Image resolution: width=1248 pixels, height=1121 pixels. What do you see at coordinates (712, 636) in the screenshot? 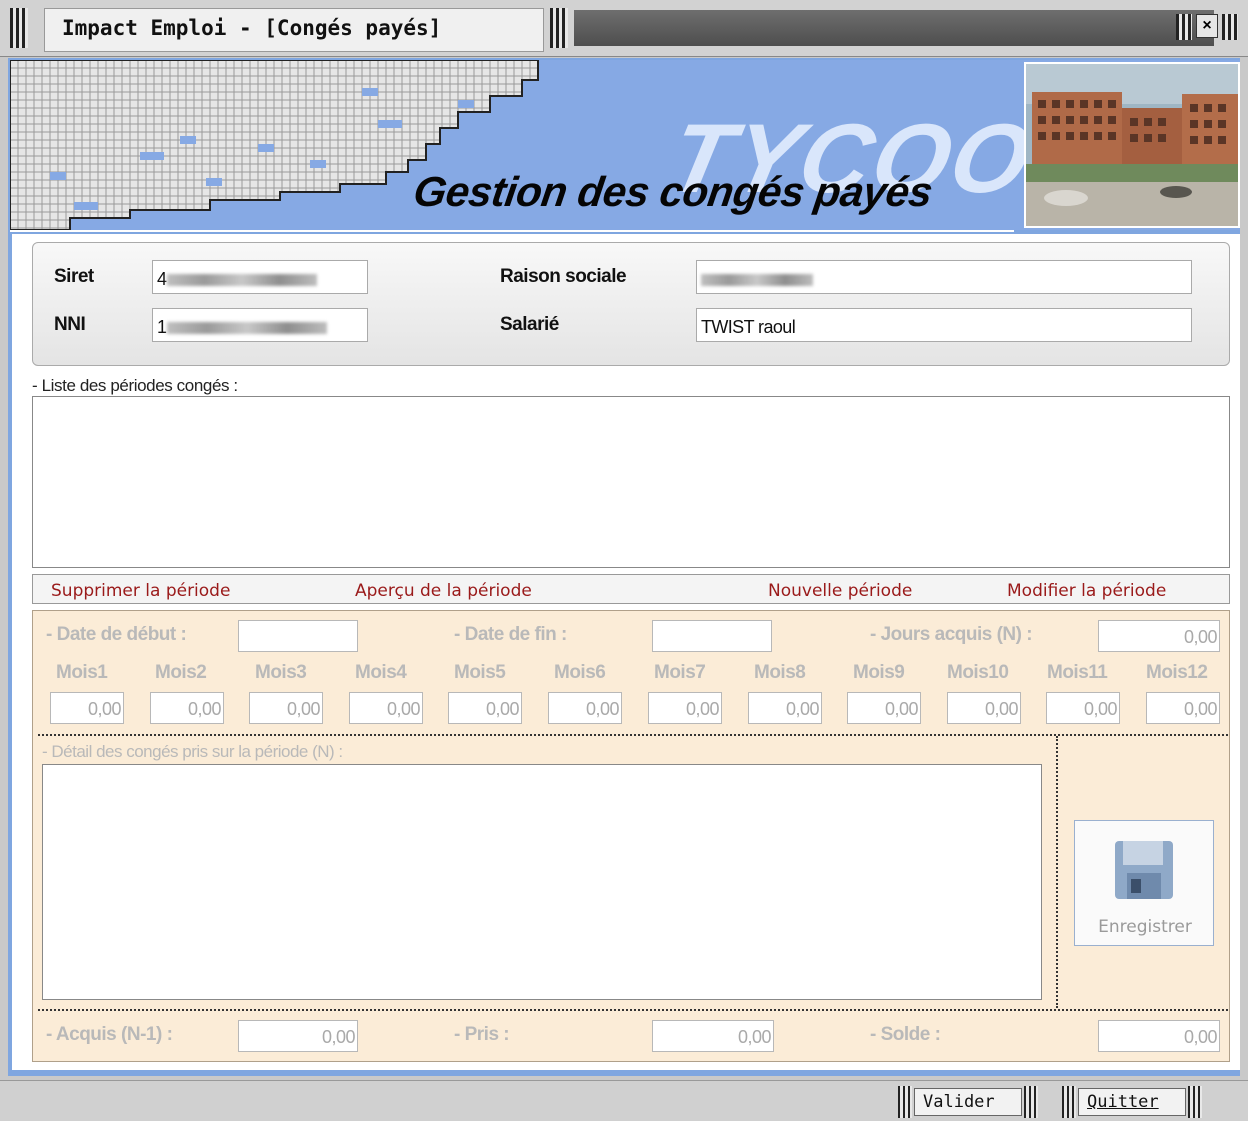
I see `date-fin-input` at bounding box center [712, 636].